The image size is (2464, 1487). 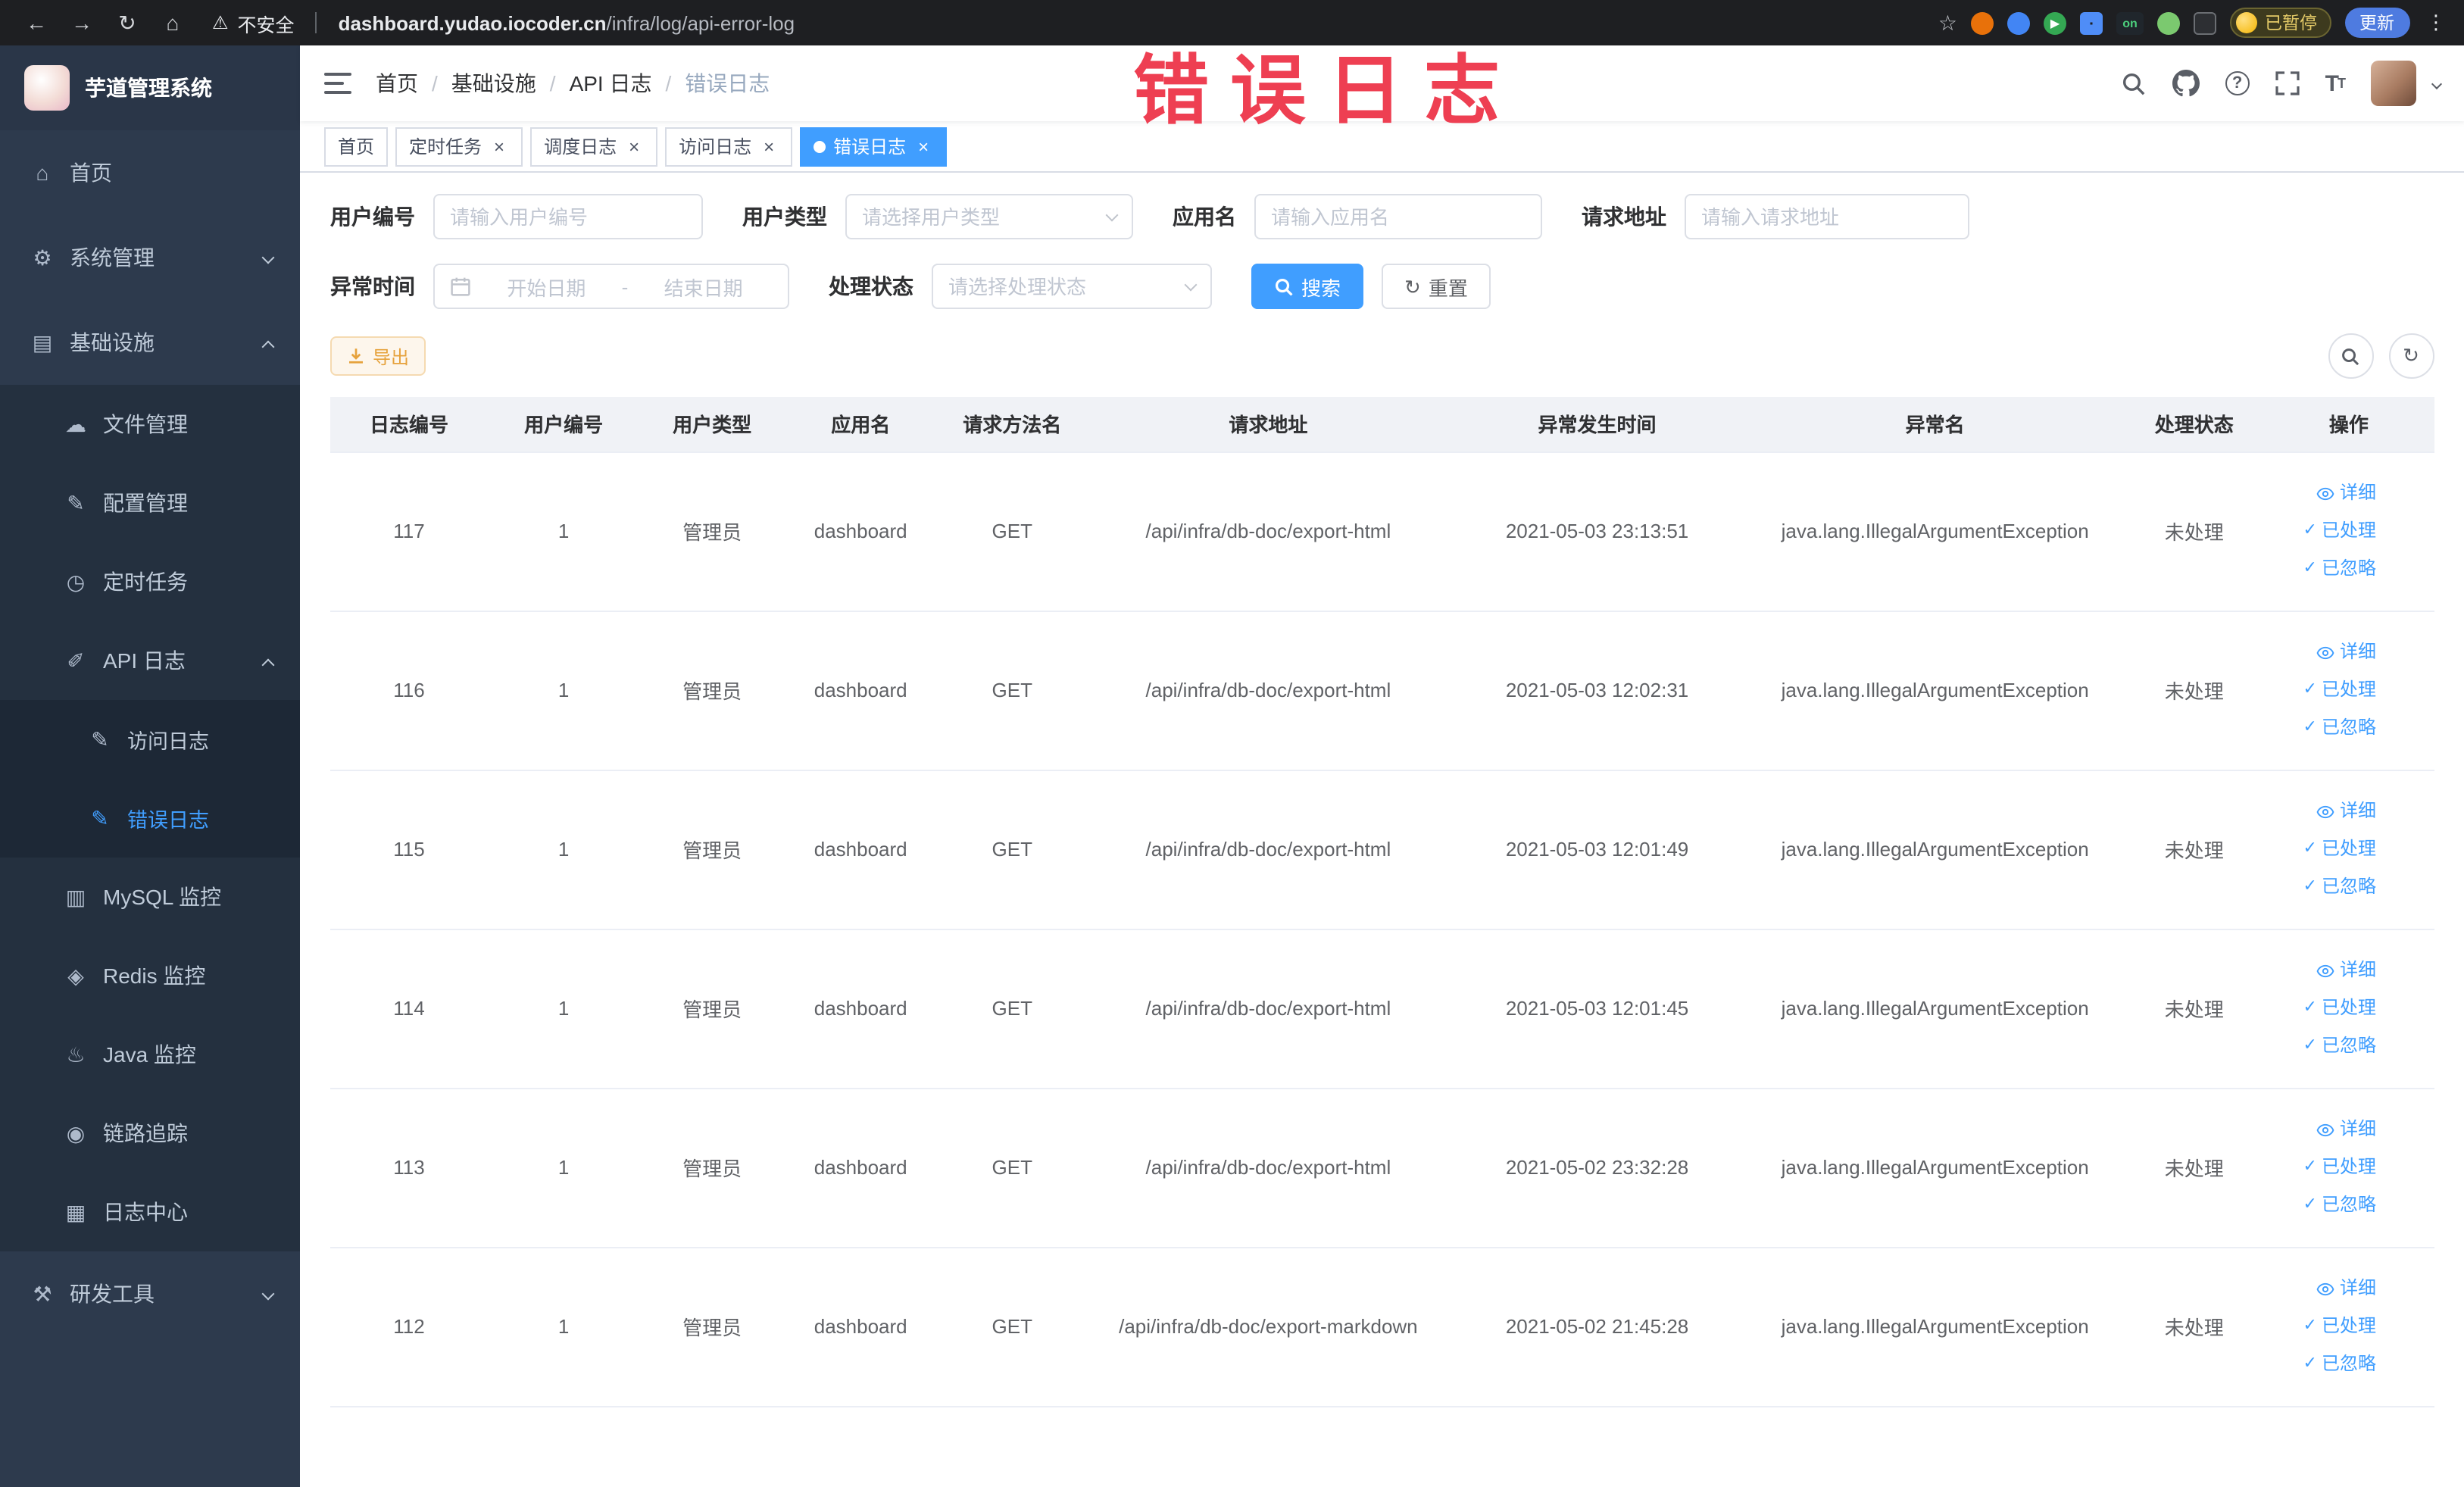 I want to click on sidebar-item-trace: ◉ 链路追踪, so click(x=150, y=1133).